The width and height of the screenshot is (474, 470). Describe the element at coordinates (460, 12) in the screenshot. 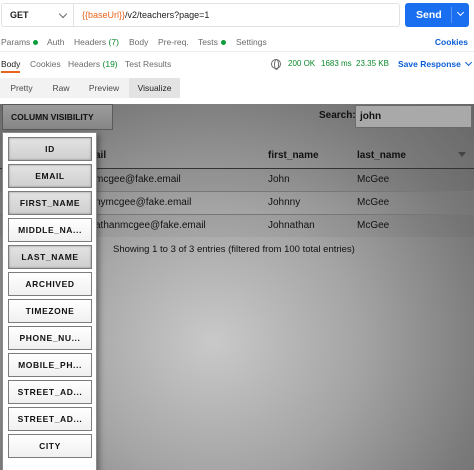

I see `send-options-chevron-icon` at that location.